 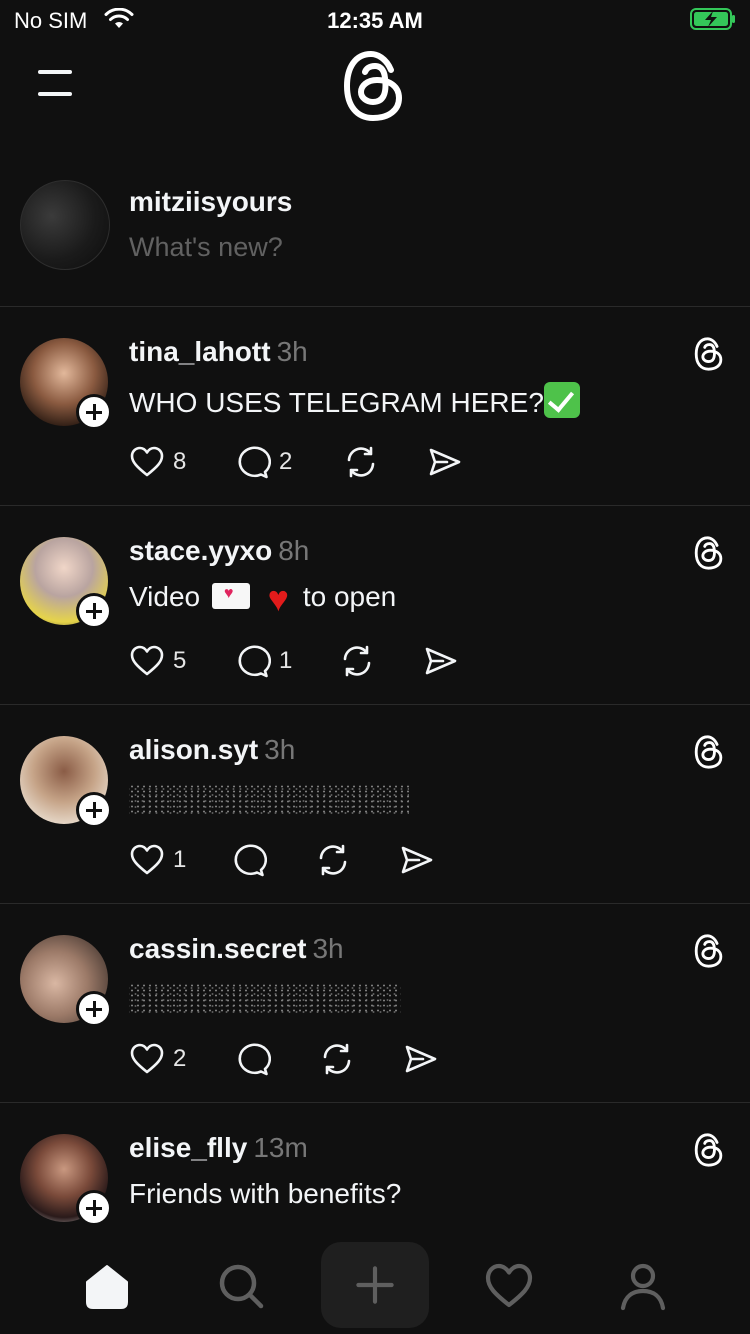 What do you see at coordinates (286, 461) in the screenshot?
I see `reply-count: 2` at bounding box center [286, 461].